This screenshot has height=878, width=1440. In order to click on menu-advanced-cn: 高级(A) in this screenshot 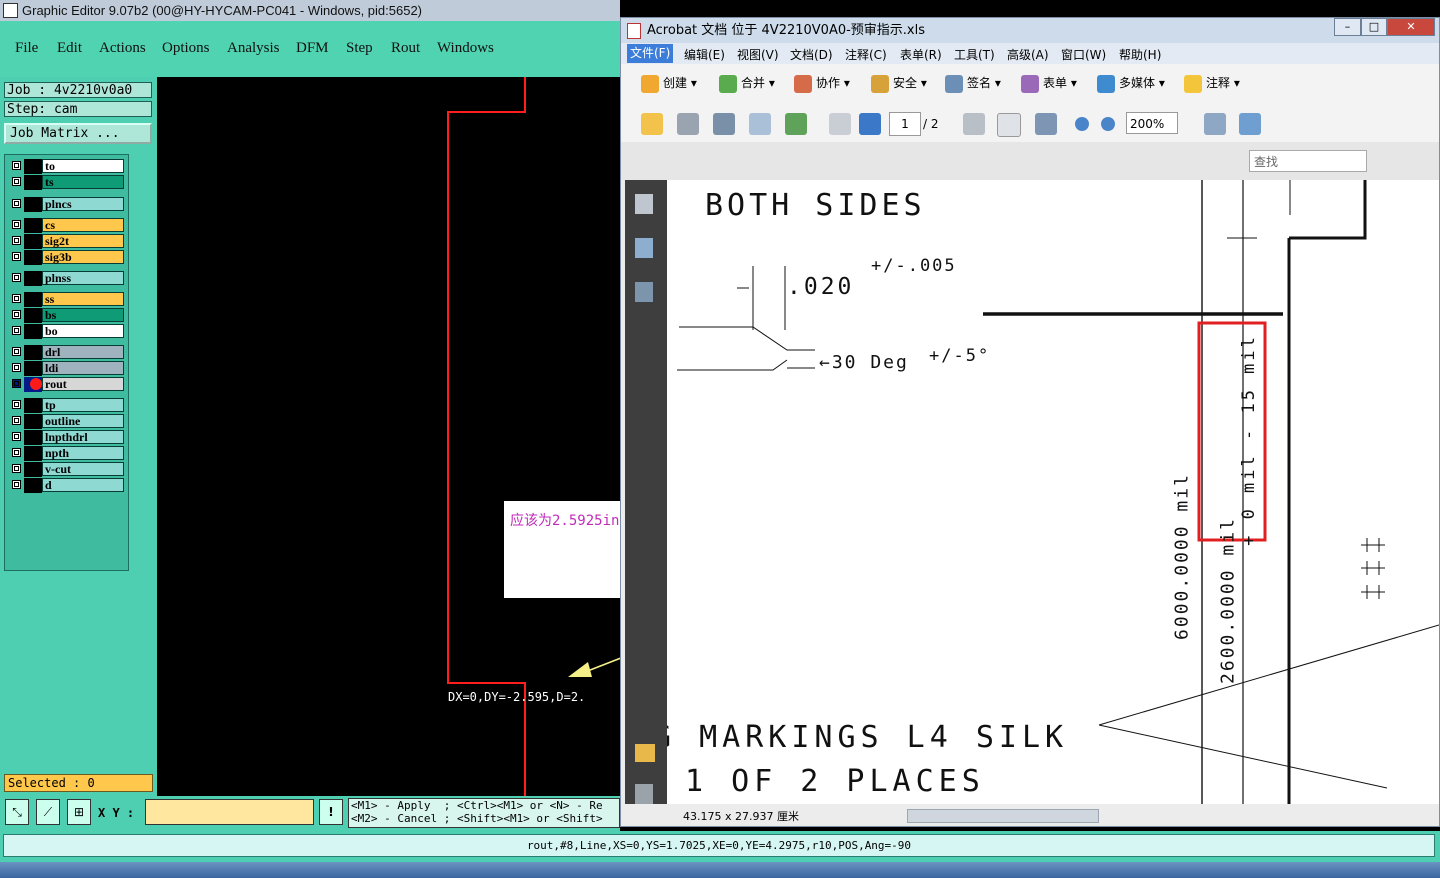, I will do `click(1028, 54)`.